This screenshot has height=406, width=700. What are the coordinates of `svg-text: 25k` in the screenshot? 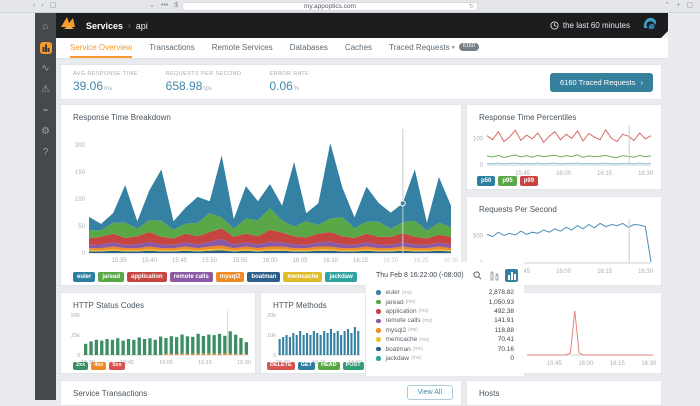 It's located at (75, 336).